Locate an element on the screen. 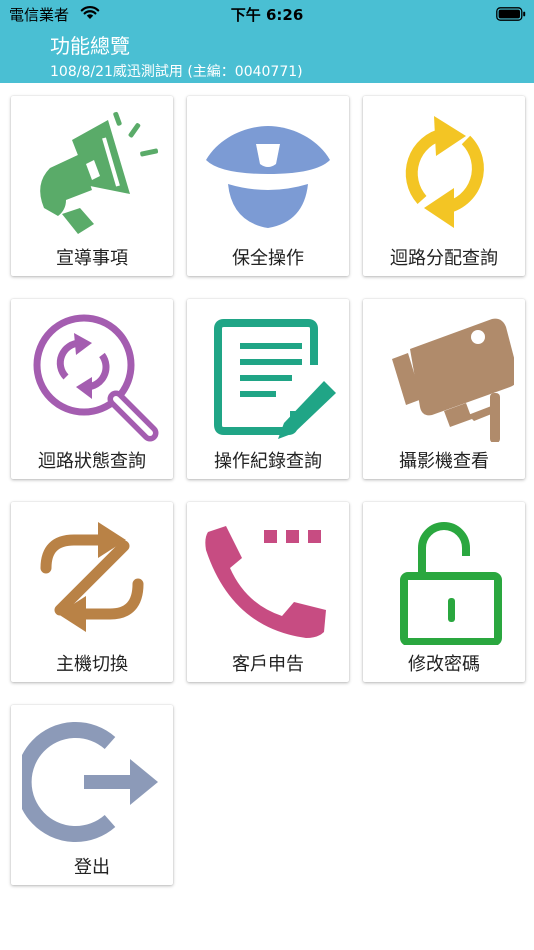  tile-label: 操作紀錄查詢 is located at coordinates (268, 461).